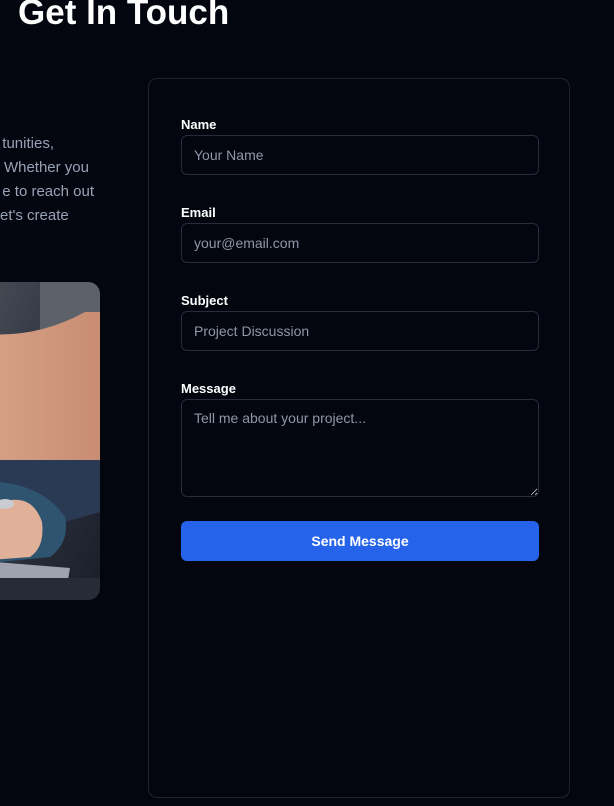  Describe the element at coordinates (50, 441) in the screenshot. I see `contact-photo` at that location.